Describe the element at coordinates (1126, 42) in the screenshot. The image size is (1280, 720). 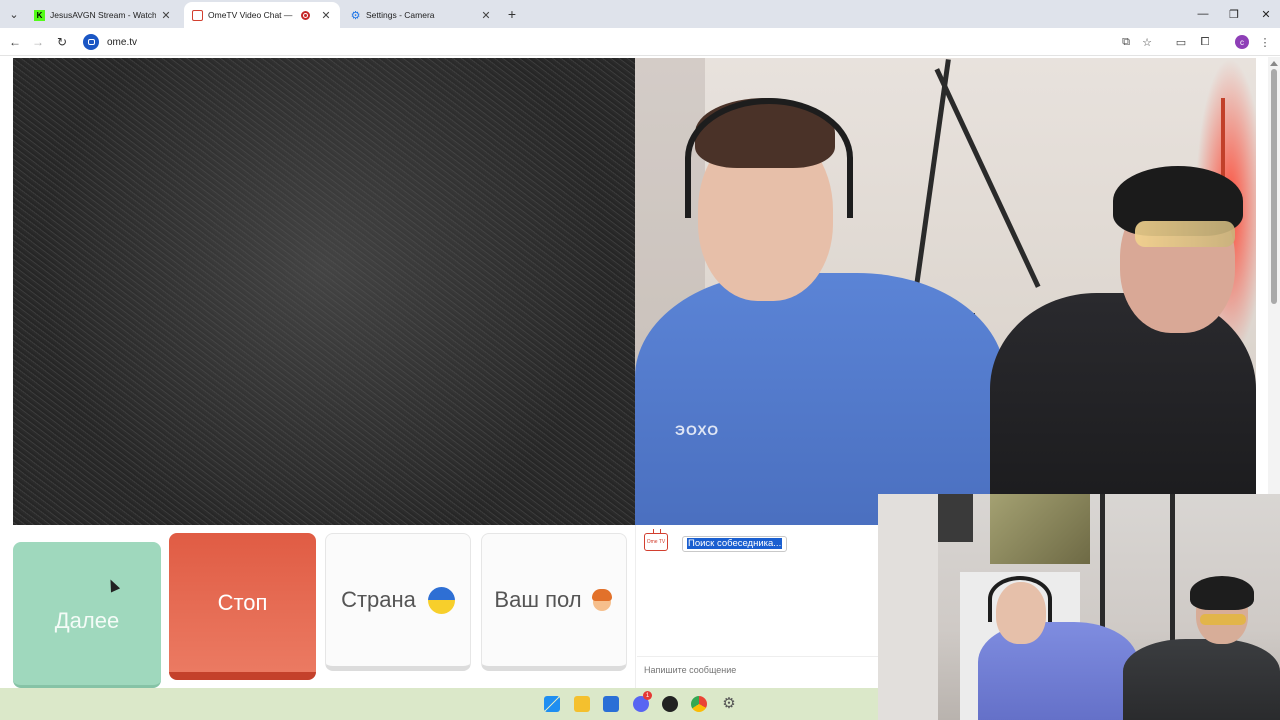
I see `install-app-icon: ⧉` at that location.